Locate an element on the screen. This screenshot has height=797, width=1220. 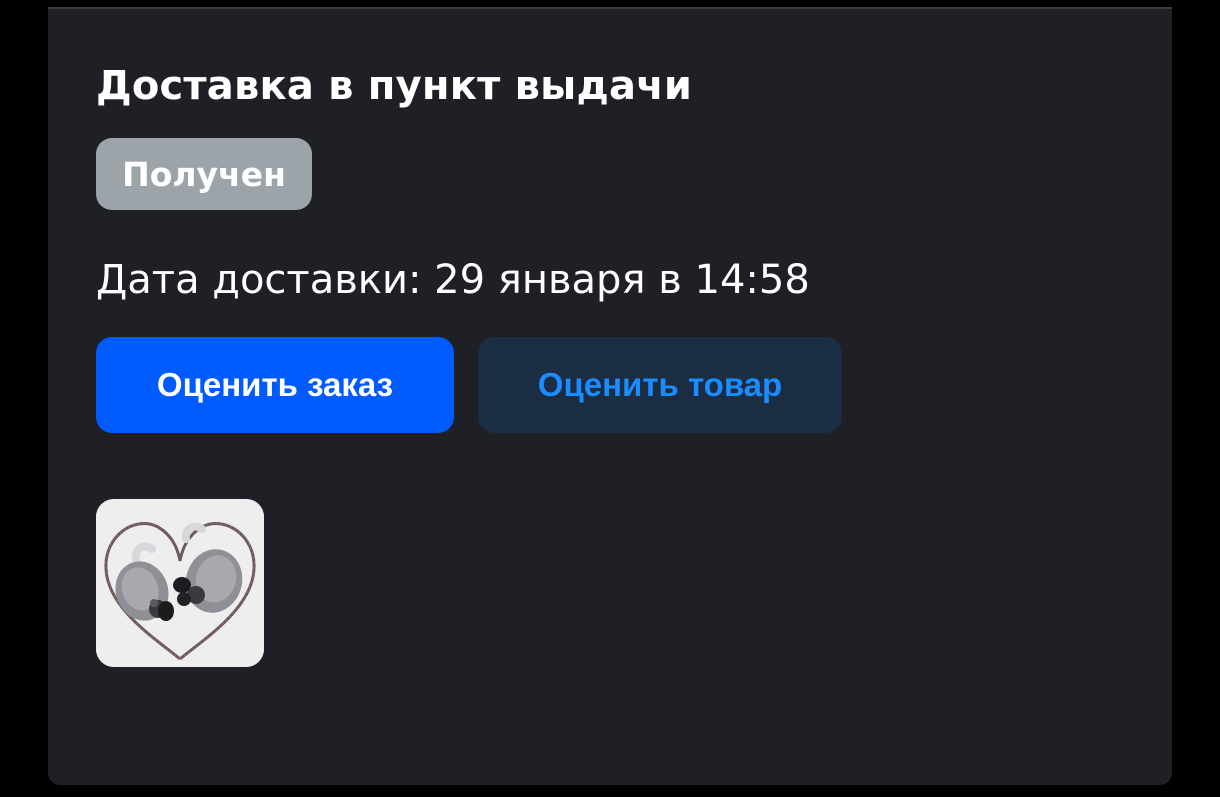
rate-order-button: Оценить заказ is located at coordinates (275, 385).